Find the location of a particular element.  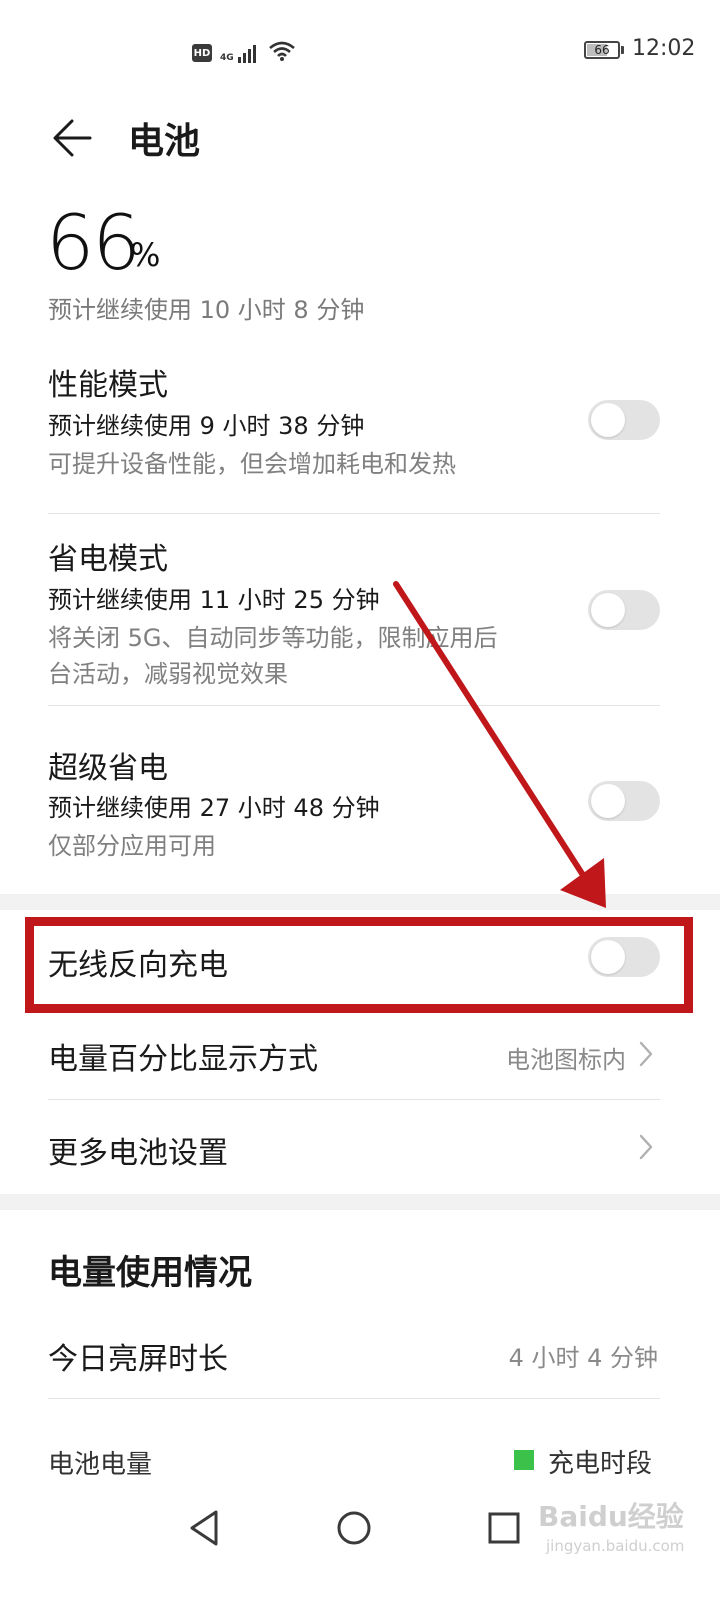

watermark-logo: Baidu经验 is located at coordinates (611, 1516).